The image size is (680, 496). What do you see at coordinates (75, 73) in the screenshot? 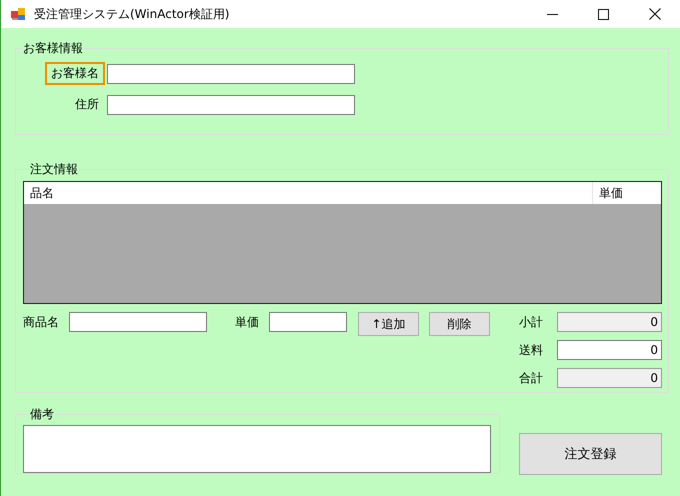
I see `field-label: お客様名` at bounding box center [75, 73].